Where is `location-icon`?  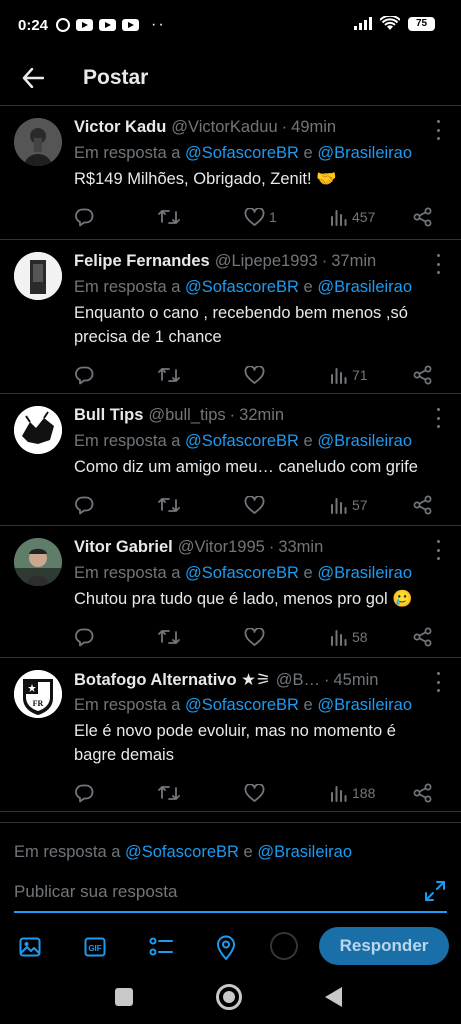
location-icon is located at coordinates (226, 948).